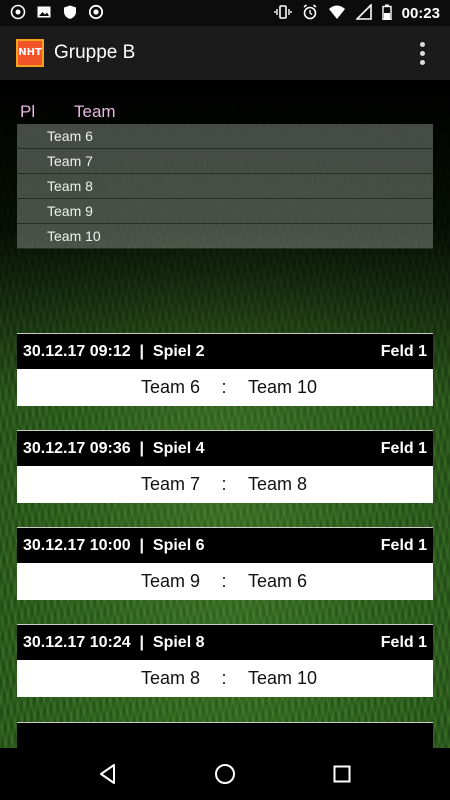 The height and width of the screenshot is (800, 450). I want to click on signal-icon, so click(363, 12).